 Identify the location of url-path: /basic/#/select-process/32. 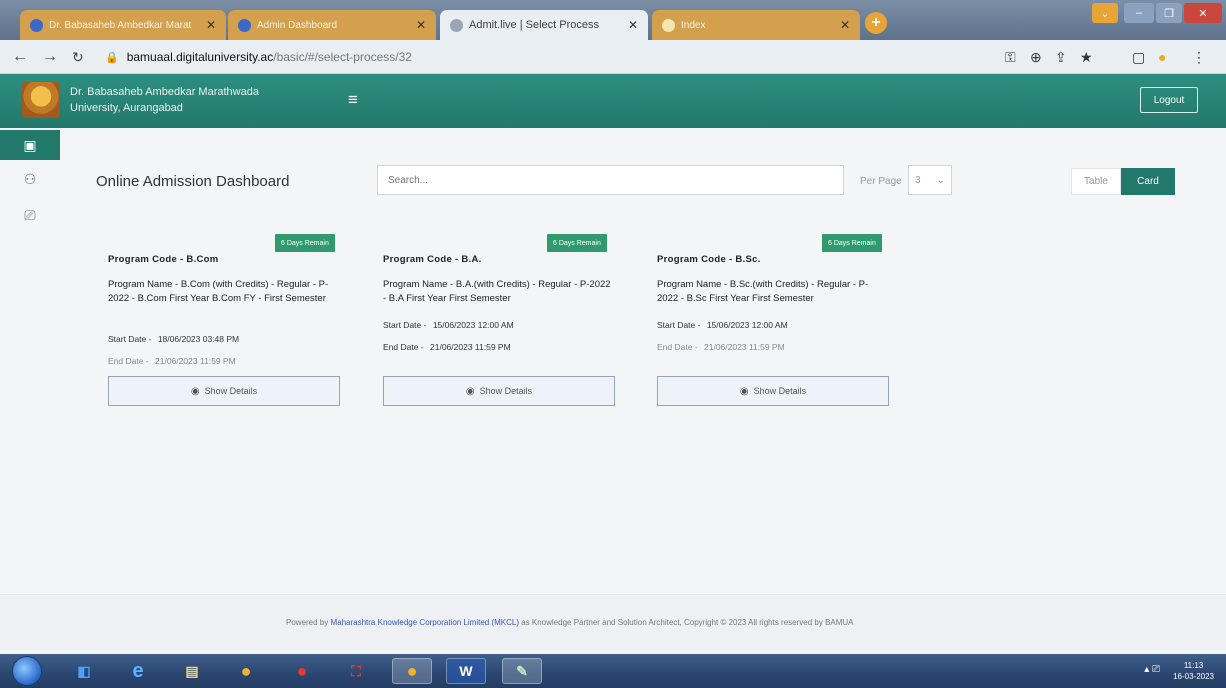
(342, 57).